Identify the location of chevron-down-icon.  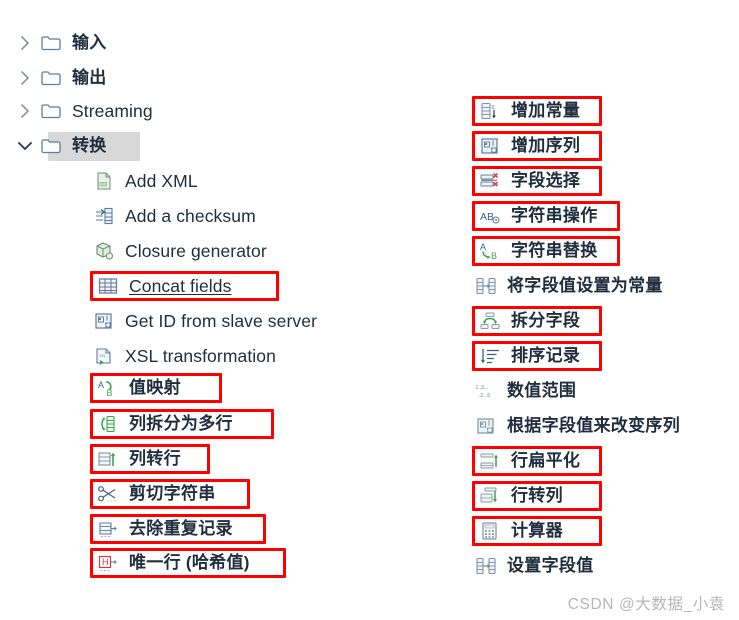
(25, 146).